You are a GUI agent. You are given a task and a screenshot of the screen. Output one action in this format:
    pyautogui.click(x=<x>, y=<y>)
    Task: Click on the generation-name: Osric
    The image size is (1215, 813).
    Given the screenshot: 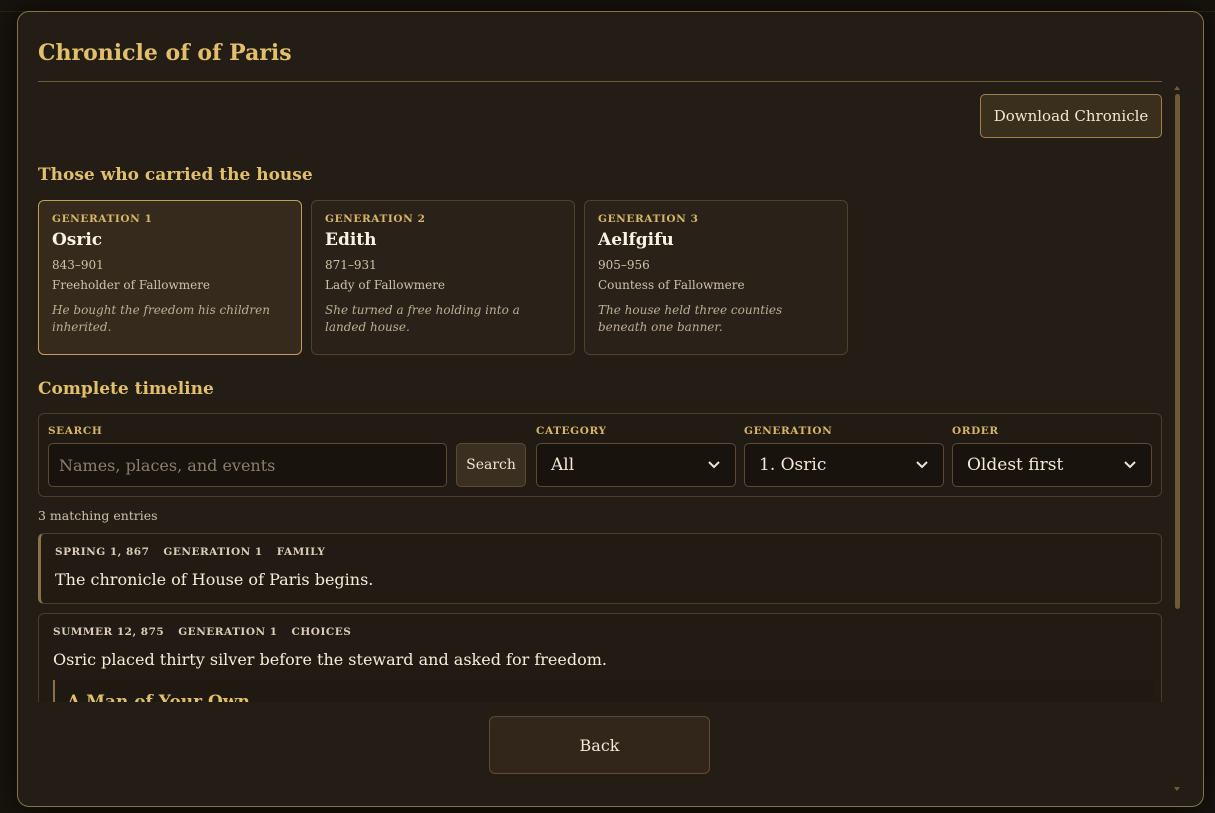 What is the action you would take?
    pyautogui.click(x=77, y=240)
    